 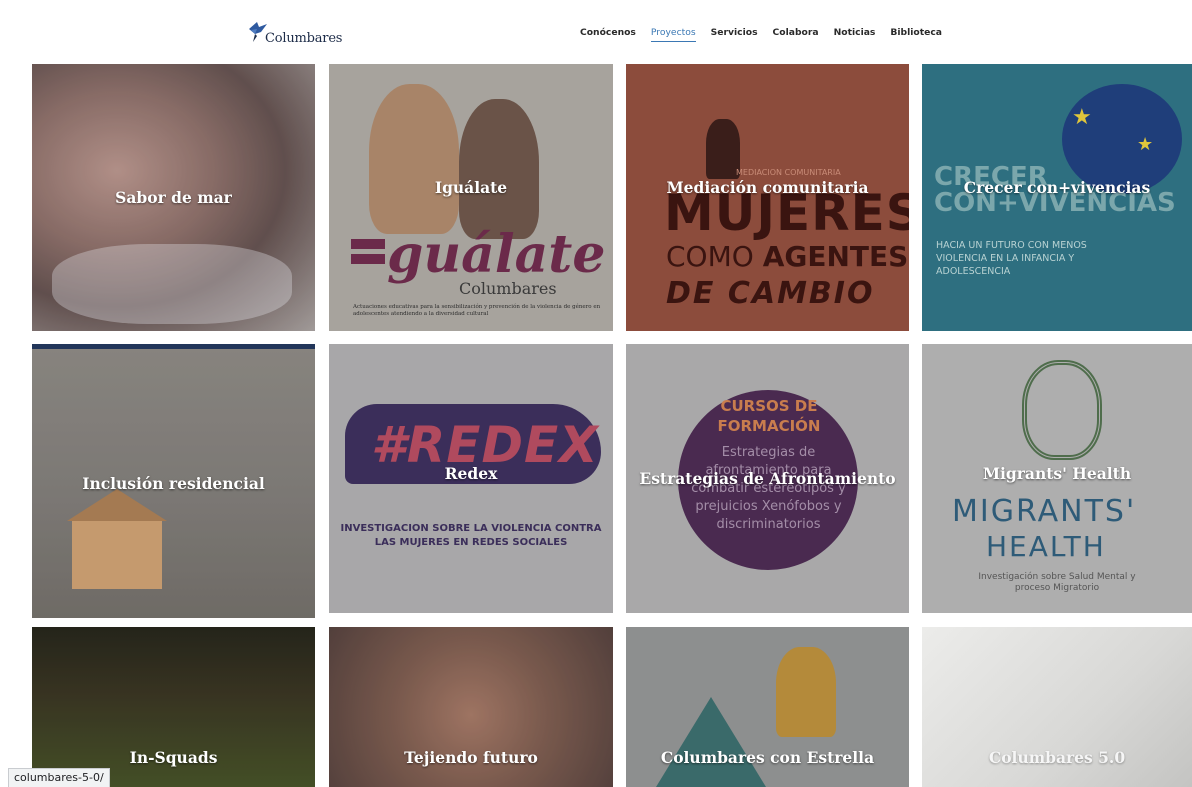 I want to click on project-title: Columbares 5.0, so click(x=1057, y=757).